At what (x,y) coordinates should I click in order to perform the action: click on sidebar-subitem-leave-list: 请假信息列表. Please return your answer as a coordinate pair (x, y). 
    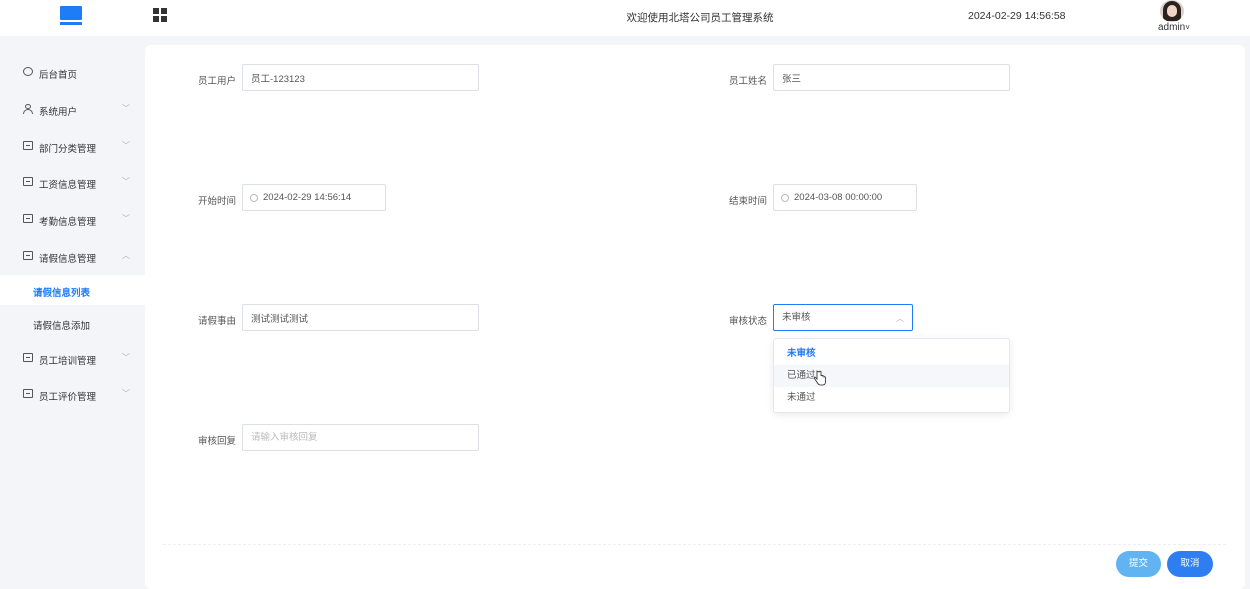
    Looking at the image, I should click on (72, 290).